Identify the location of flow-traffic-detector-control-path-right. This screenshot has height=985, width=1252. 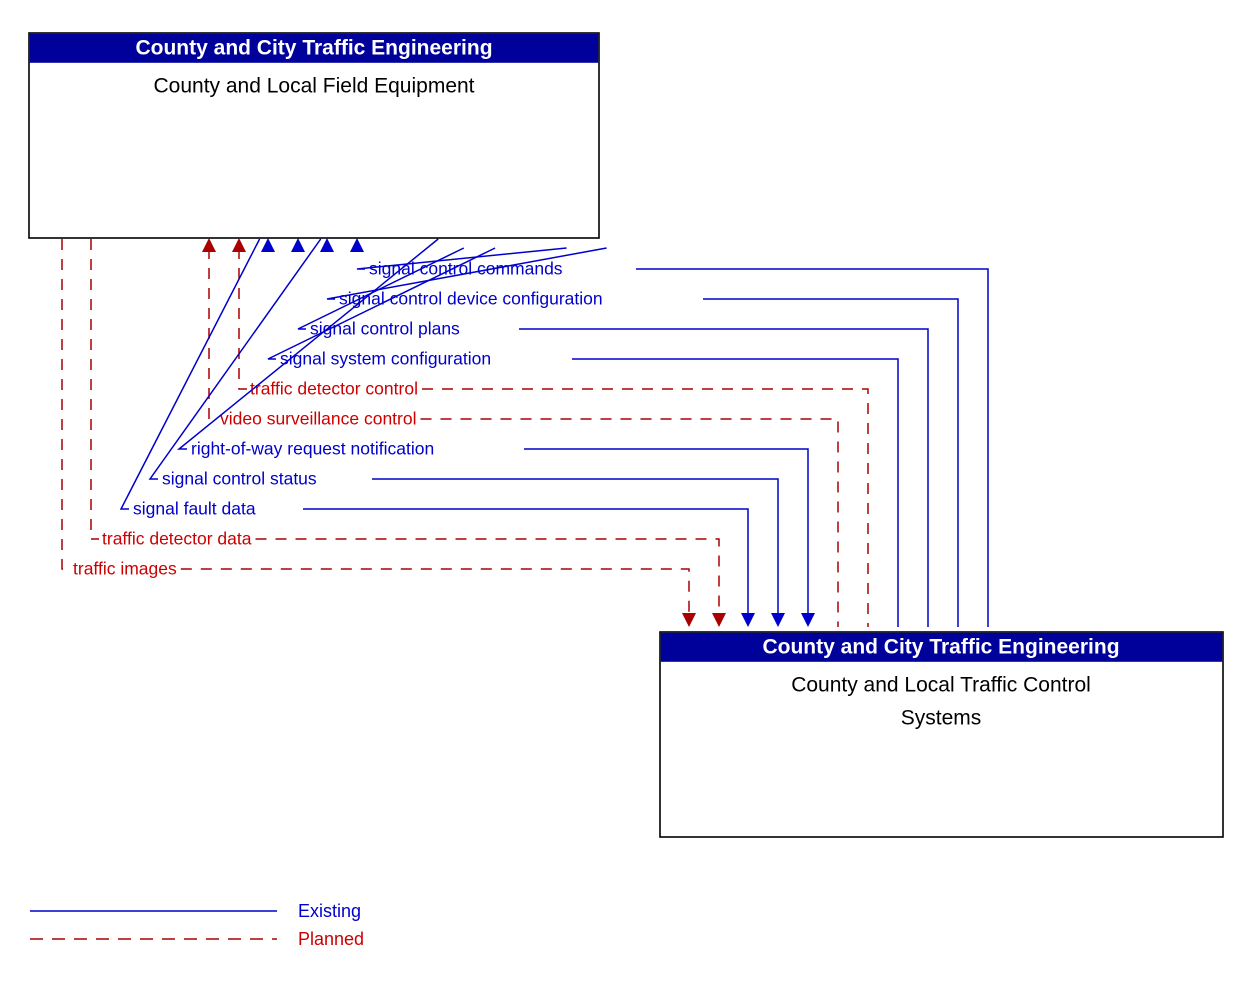
(645, 507).